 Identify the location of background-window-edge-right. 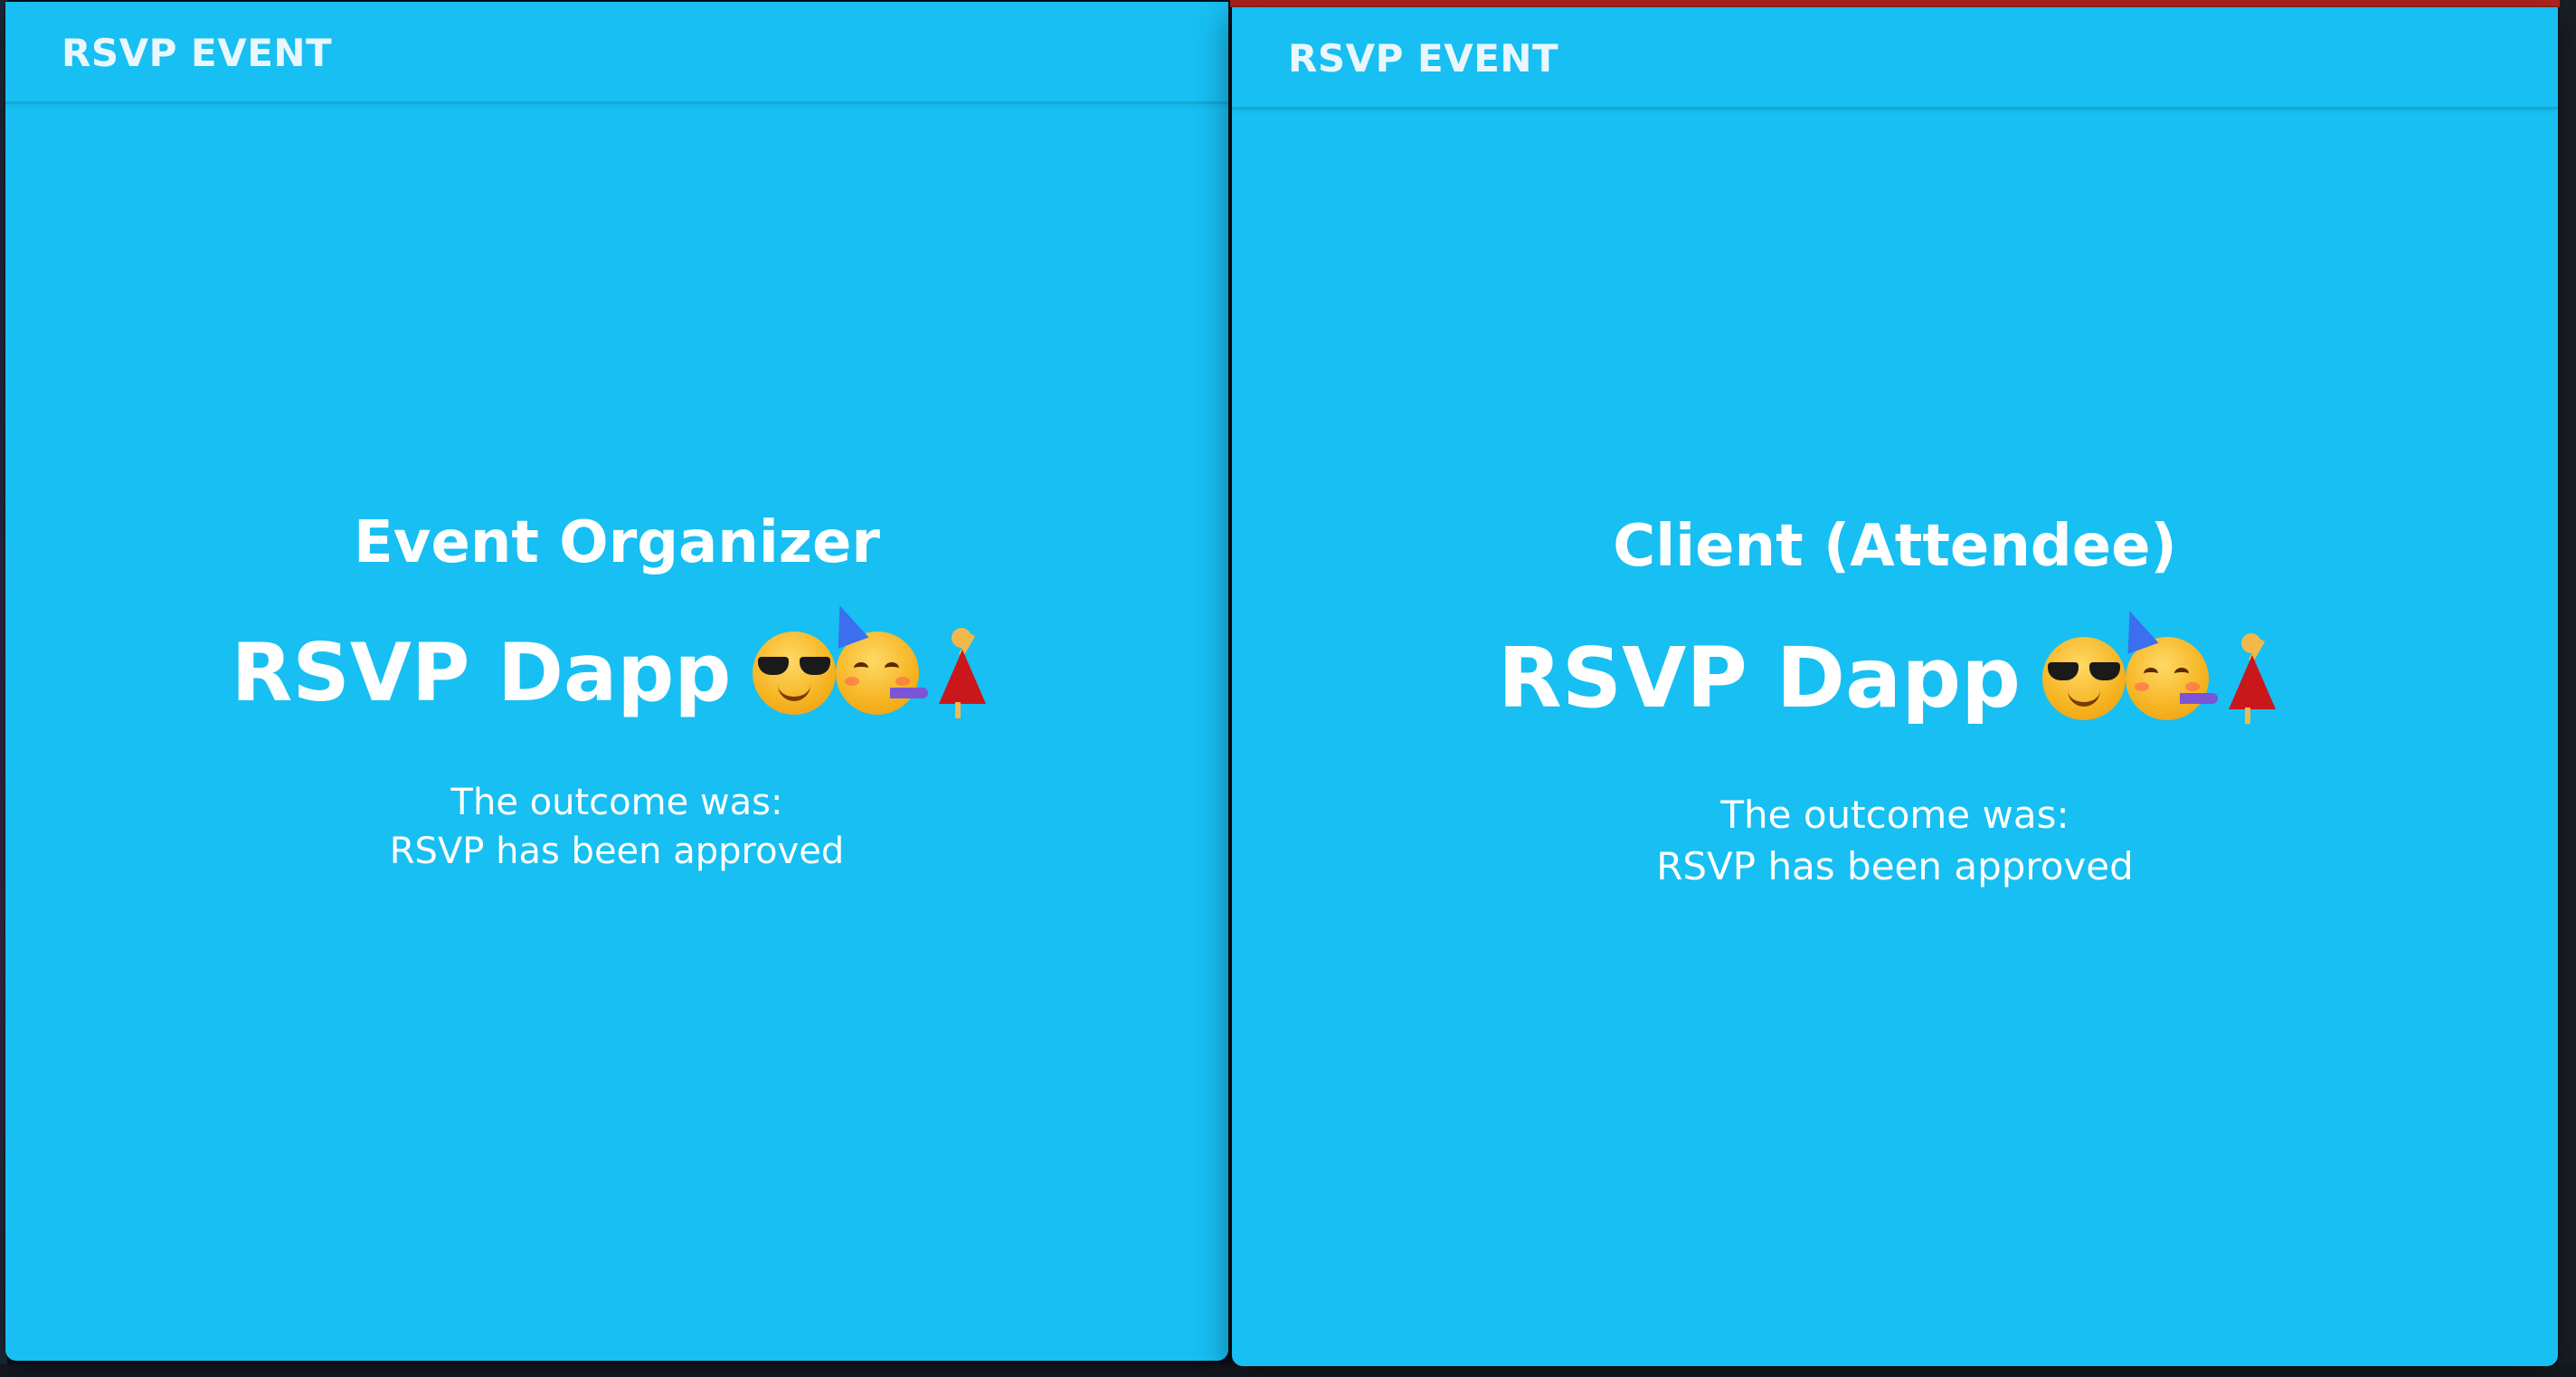
(2567, 688).